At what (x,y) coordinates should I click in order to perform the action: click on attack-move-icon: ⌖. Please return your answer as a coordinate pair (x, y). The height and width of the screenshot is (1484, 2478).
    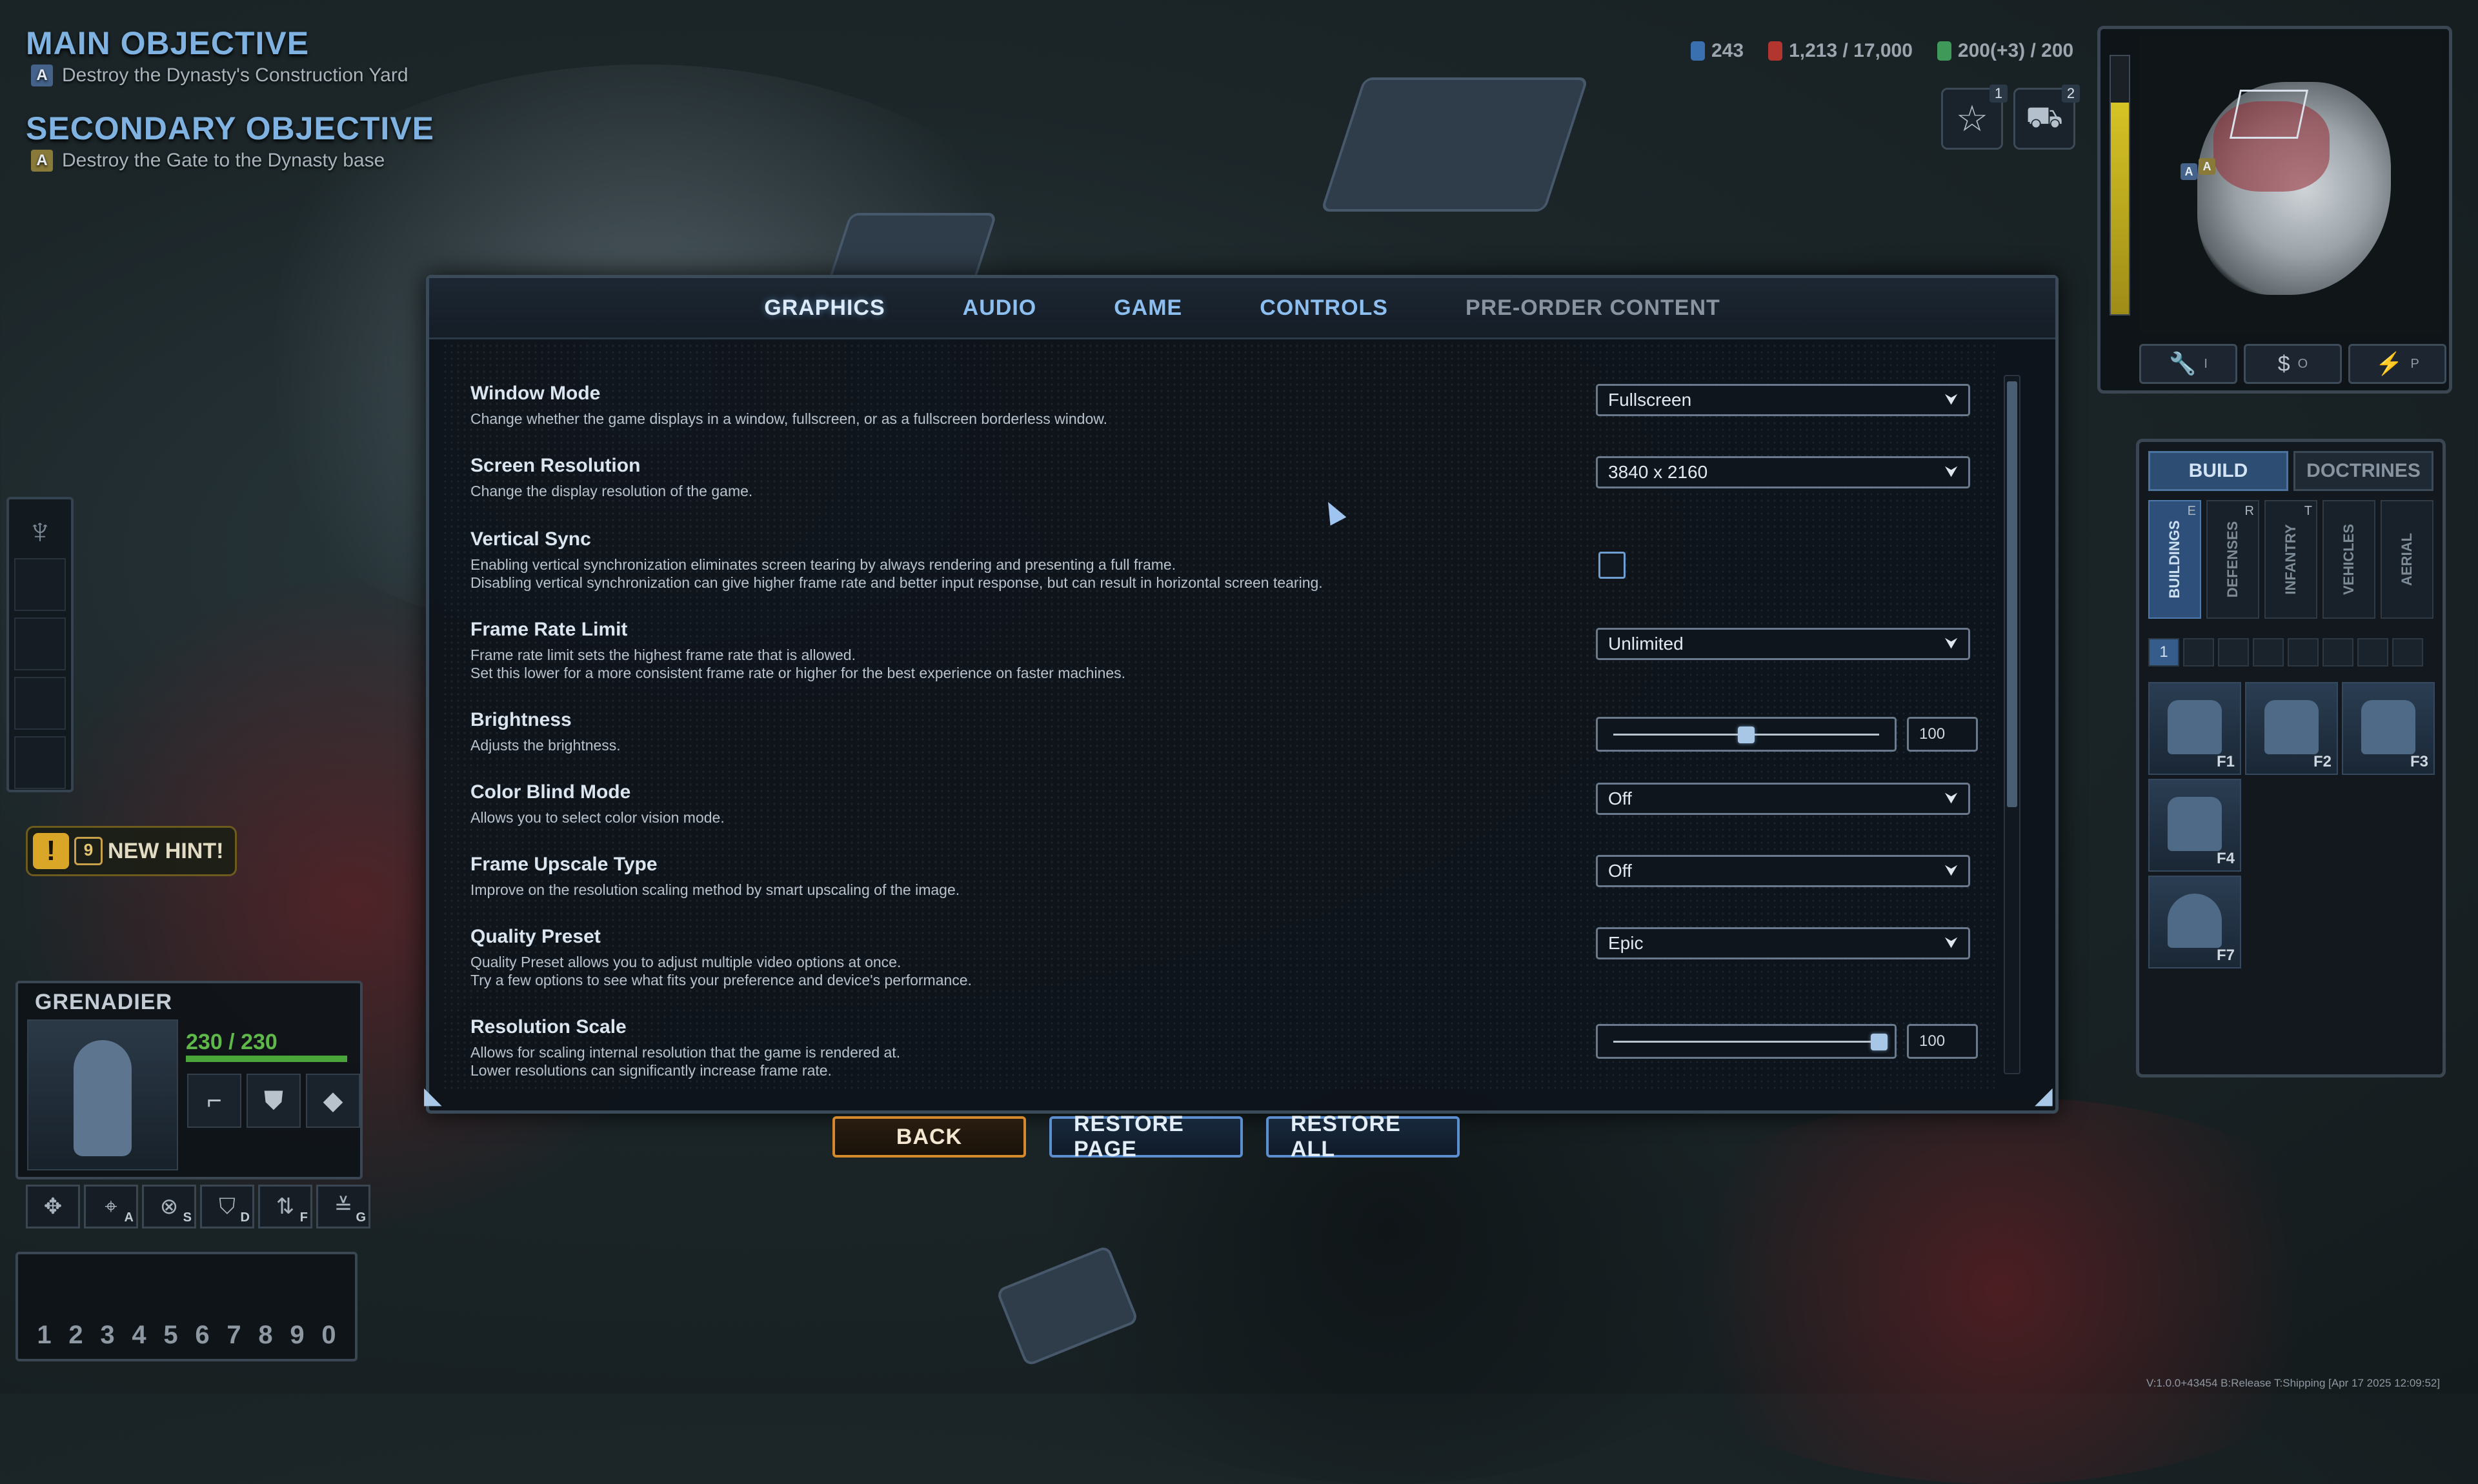
    Looking at the image, I should click on (111, 1206).